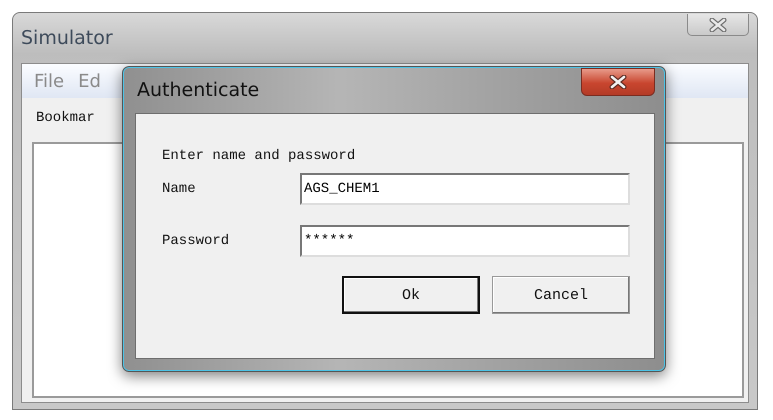 This screenshot has height=420, width=773. Describe the element at coordinates (465, 241) in the screenshot. I see `input-field: ******` at that location.